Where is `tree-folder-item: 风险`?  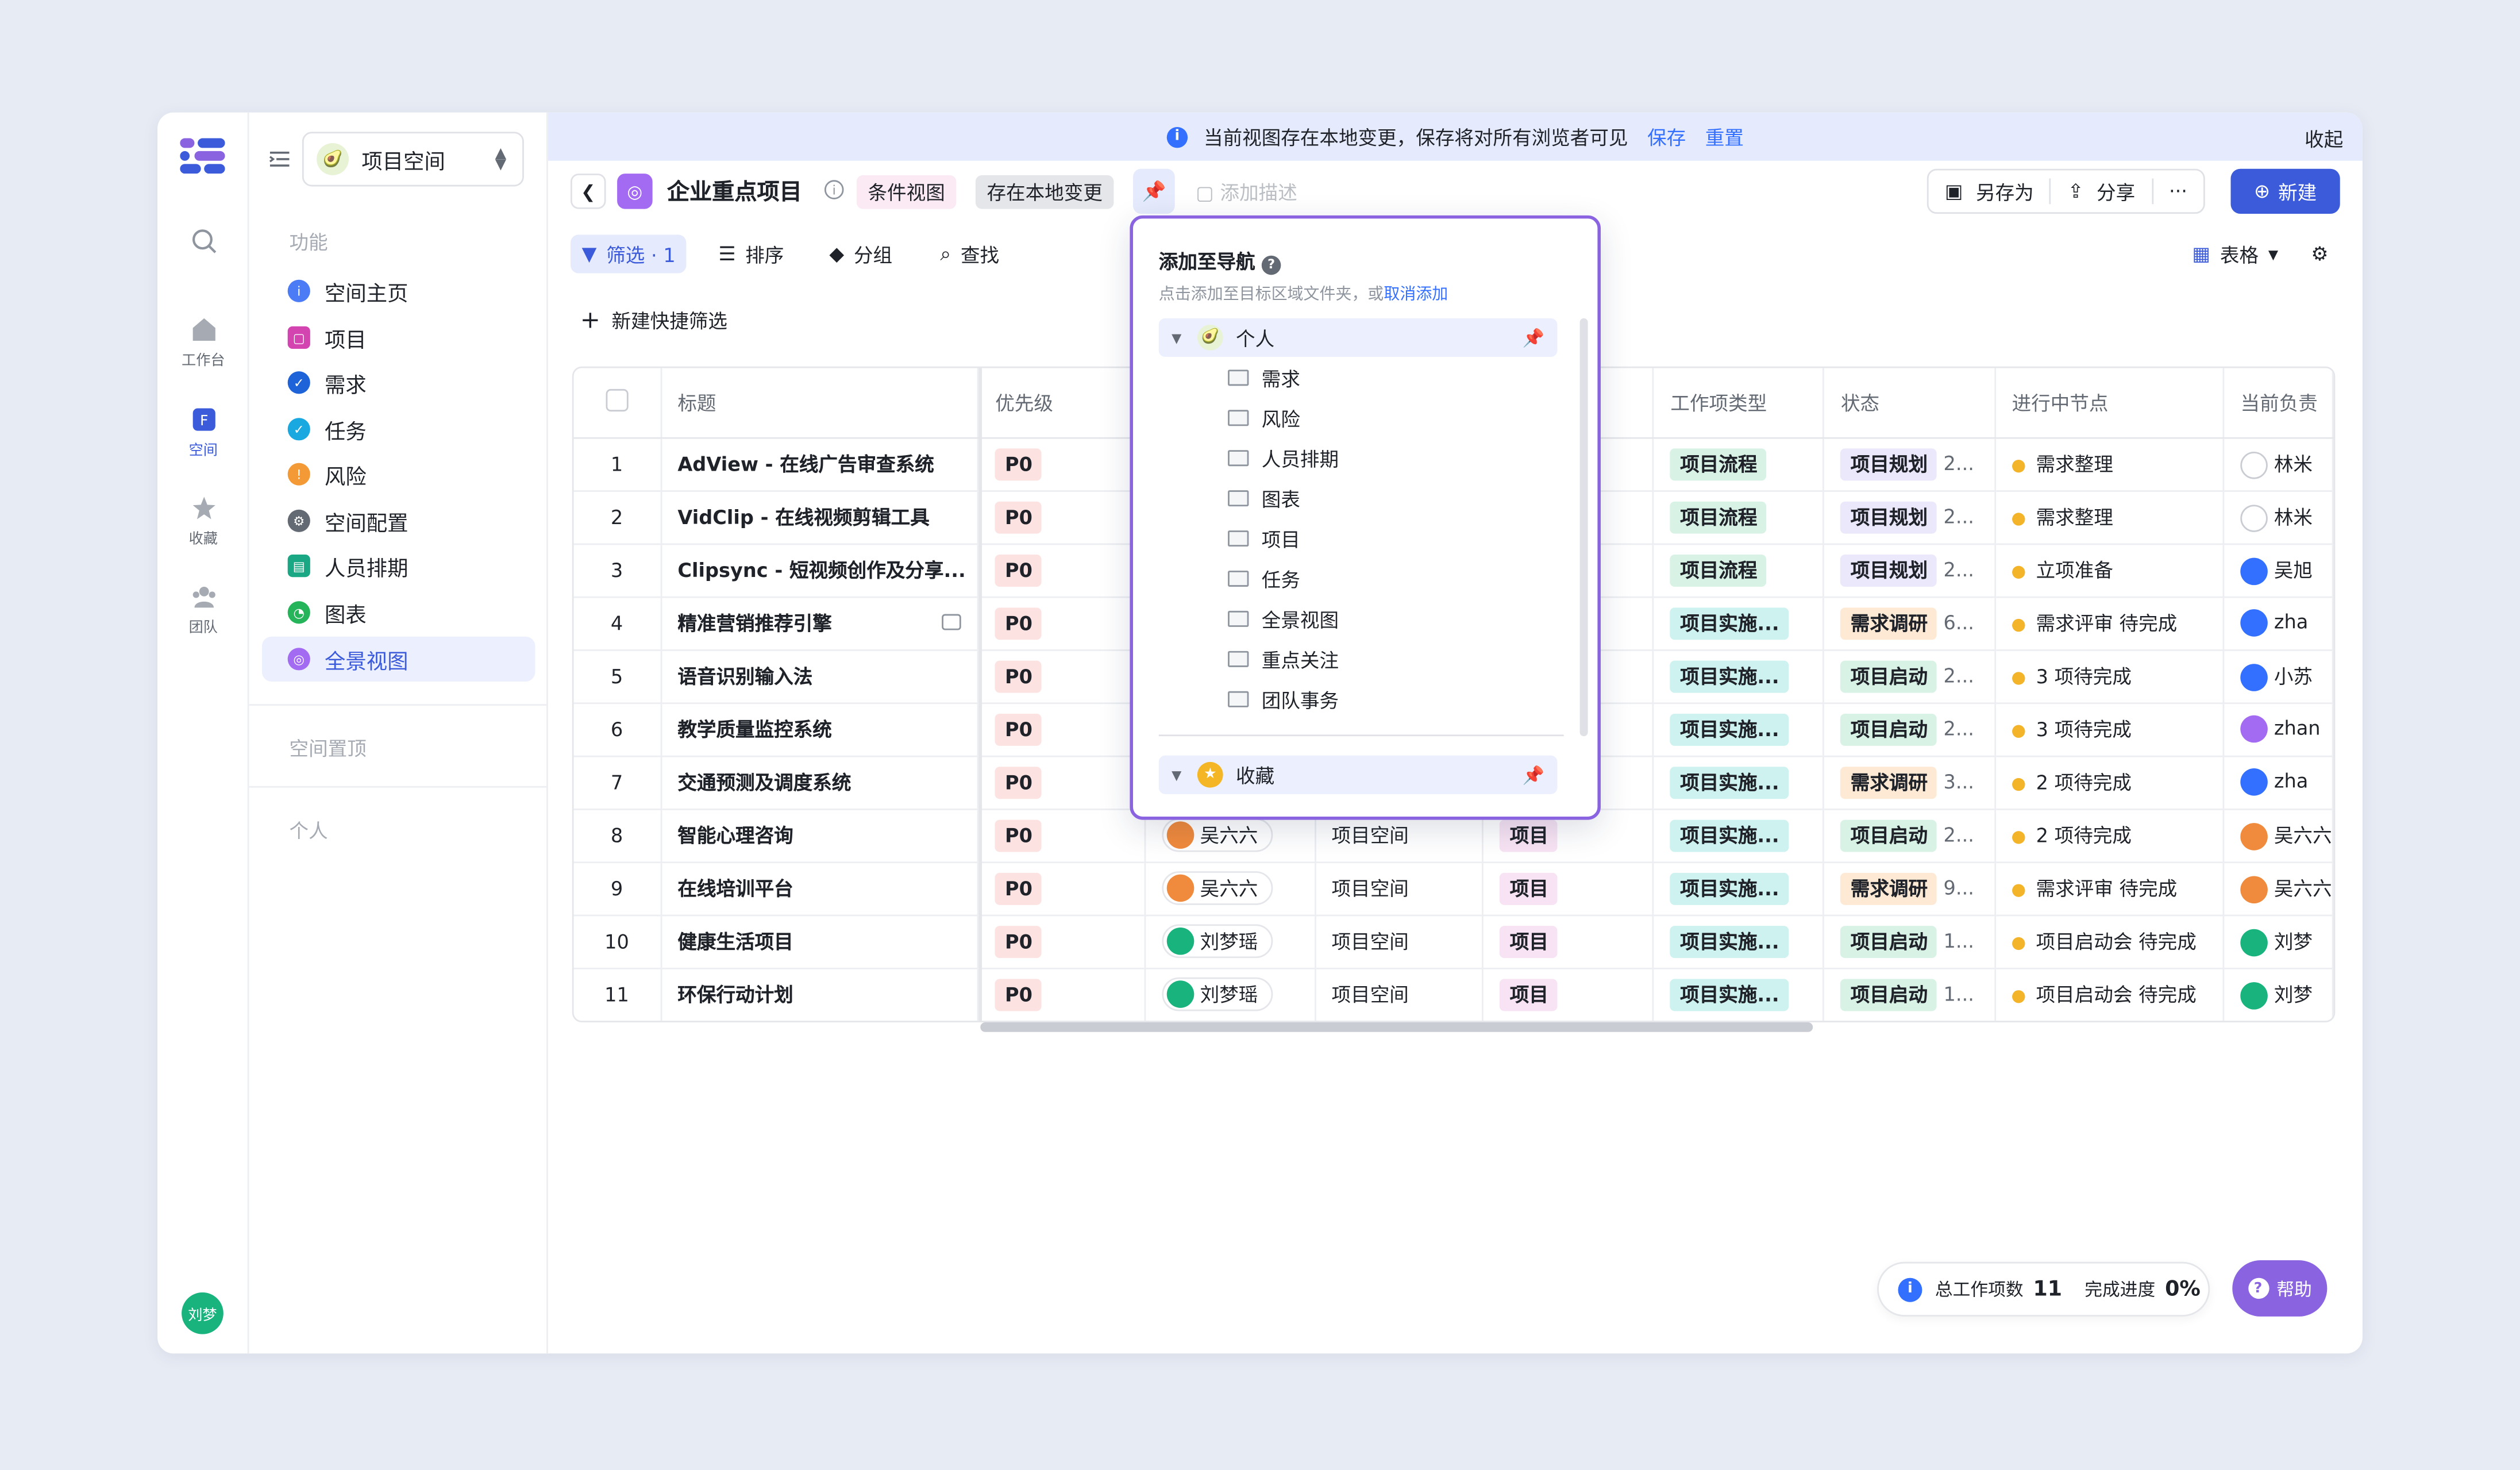
tree-folder-item: 风险 is located at coordinates (1359, 418).